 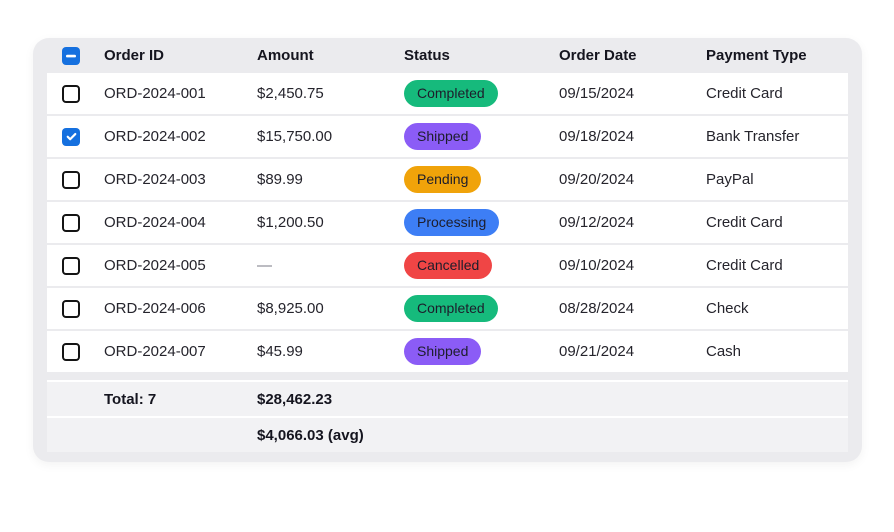 What do you see at coordinates (443, 179) in the screenshot?
I see `status-badge: Pending` at bounding box center [443, 179].